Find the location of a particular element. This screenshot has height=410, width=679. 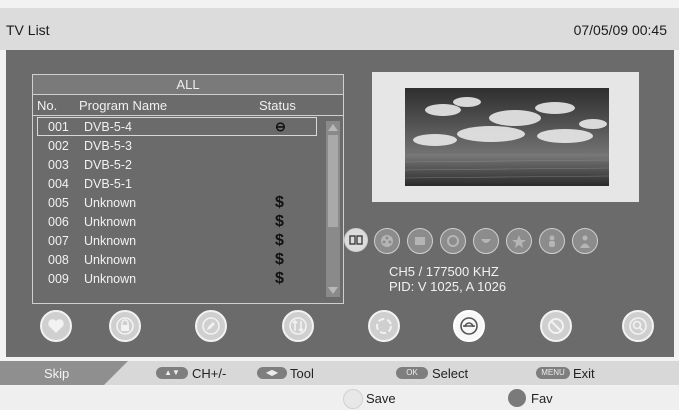

list-scrollbar is located at coordinates (333, 209).